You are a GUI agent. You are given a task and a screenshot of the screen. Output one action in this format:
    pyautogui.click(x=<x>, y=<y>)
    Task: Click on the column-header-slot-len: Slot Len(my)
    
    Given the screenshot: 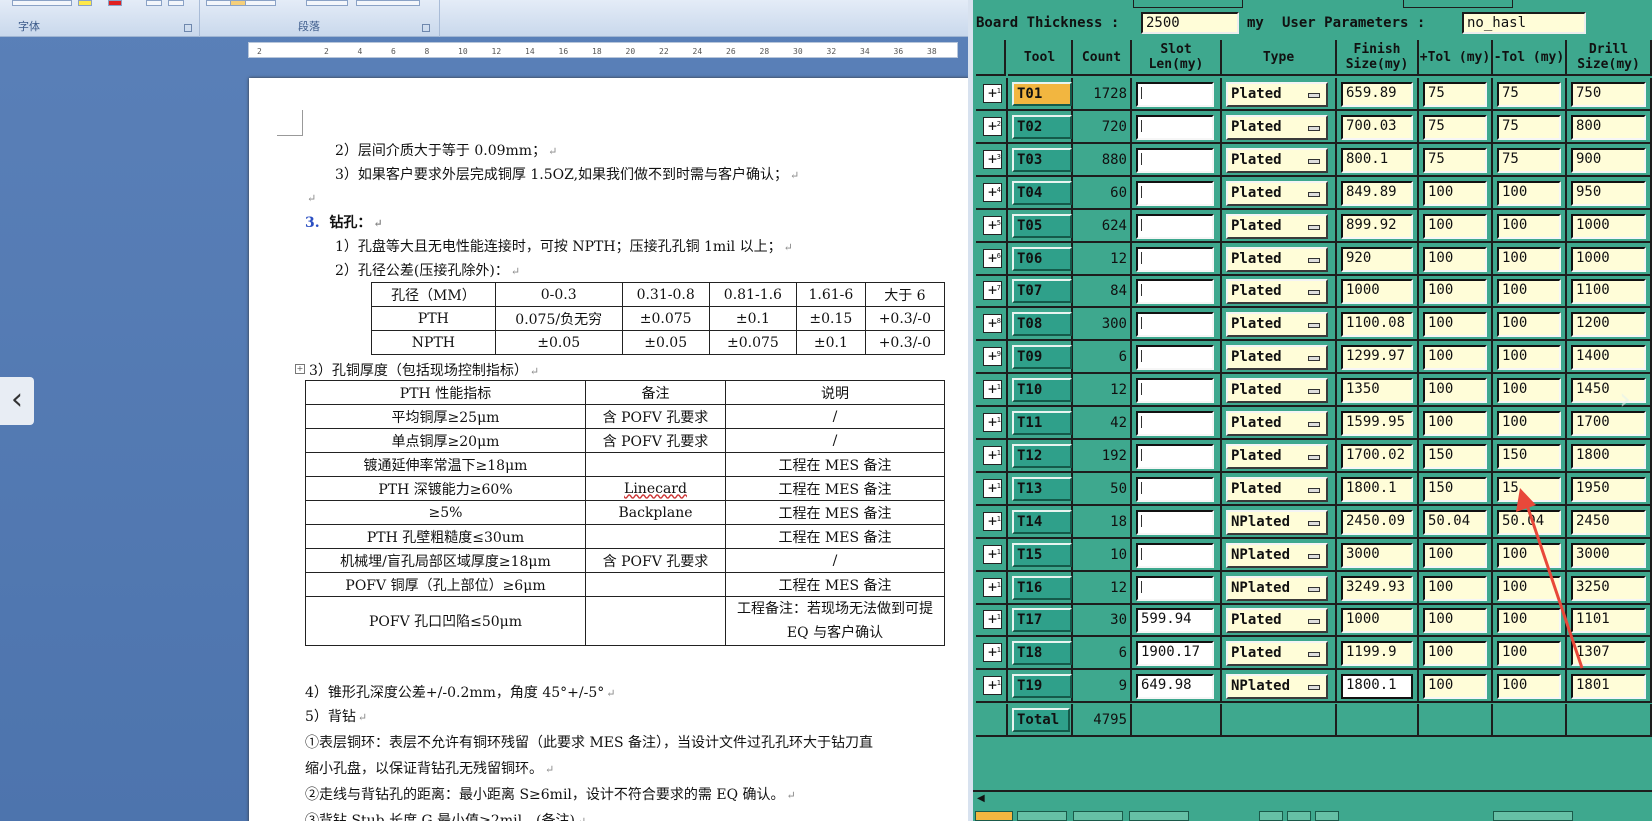 What is the action you would take?
    pyautogui.click(x=1177, y=58)
    